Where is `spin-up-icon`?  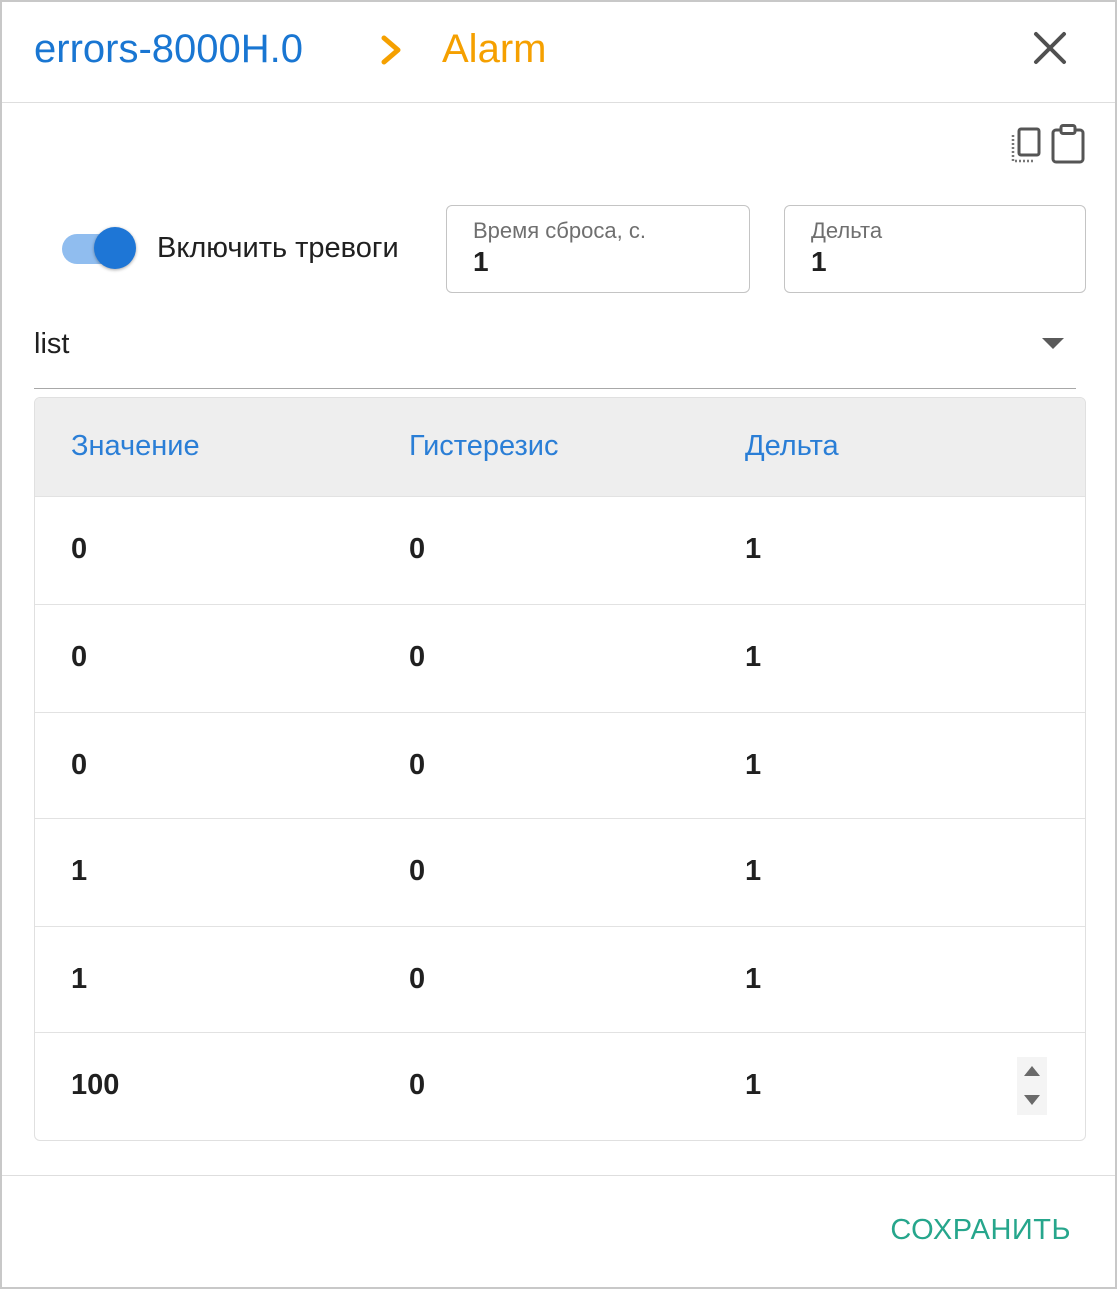 spin-up-icon is located at coordinates (1032, 1071).